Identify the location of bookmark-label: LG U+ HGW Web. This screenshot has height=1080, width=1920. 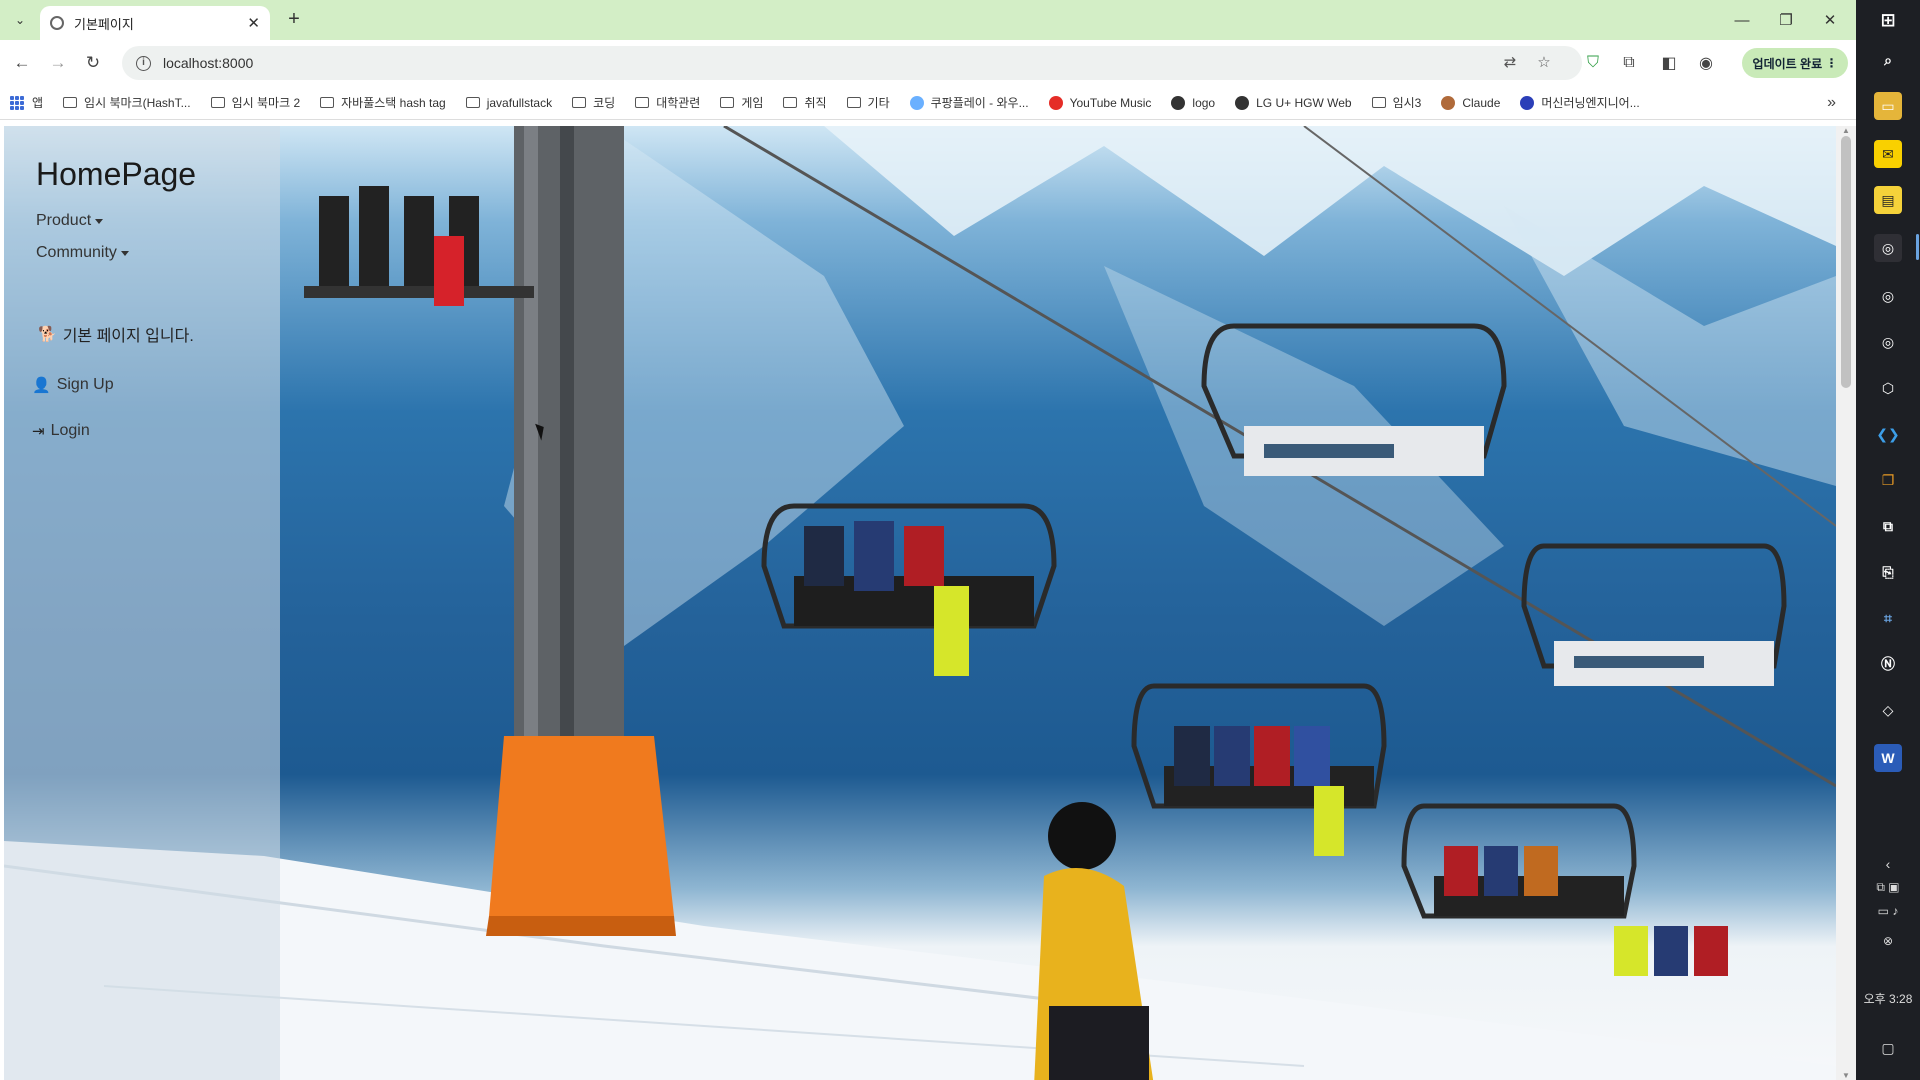
(1304, 102).